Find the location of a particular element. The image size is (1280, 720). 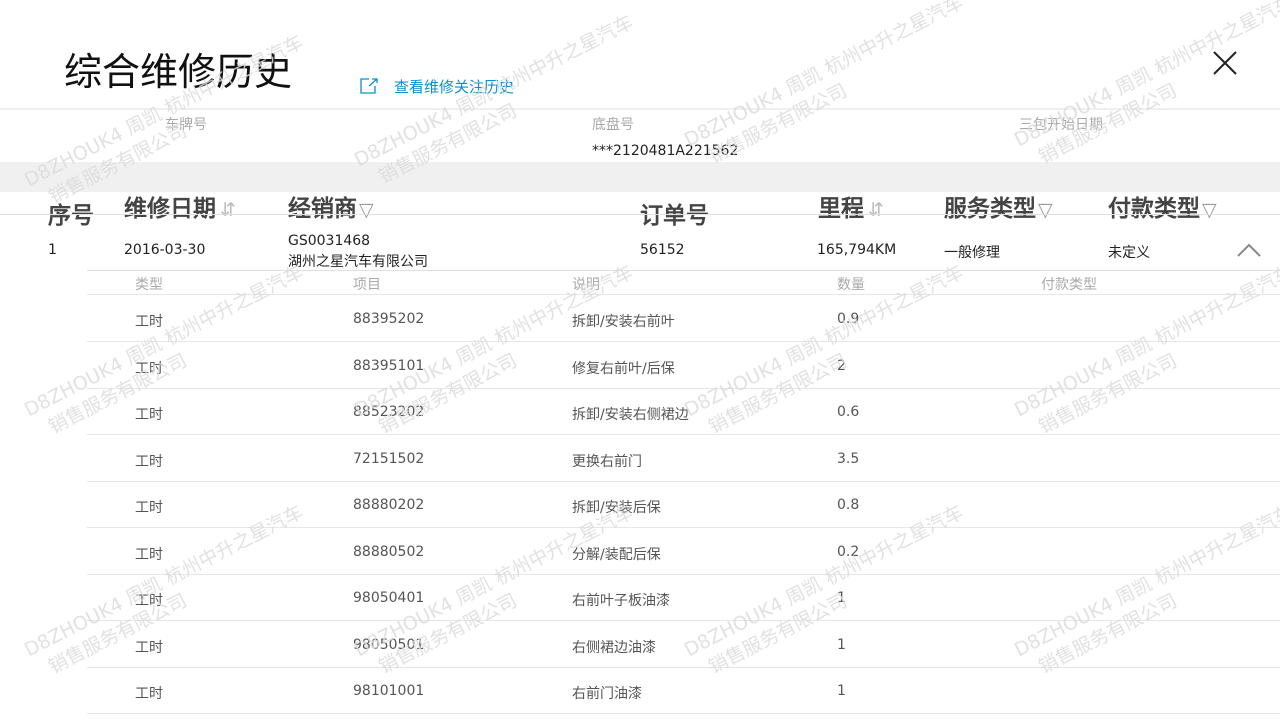

detail-desc: 修复右前叶/后保 is located at coordinates (623, 369).